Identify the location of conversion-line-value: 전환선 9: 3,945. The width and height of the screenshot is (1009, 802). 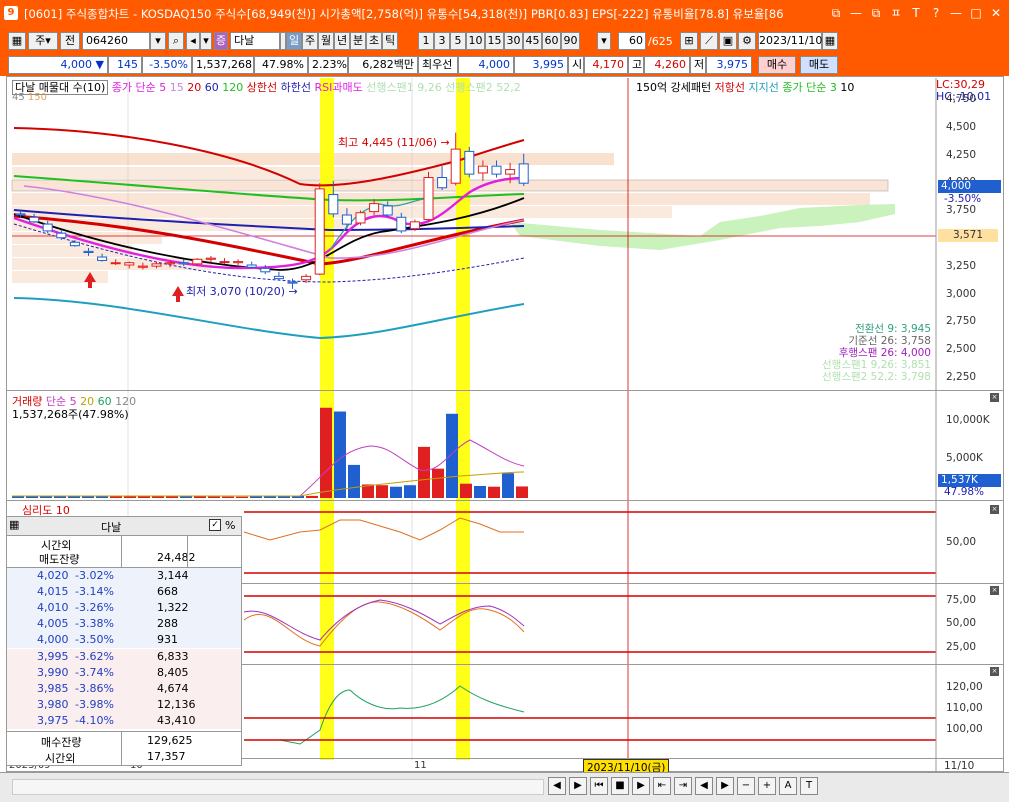
(893, 329).